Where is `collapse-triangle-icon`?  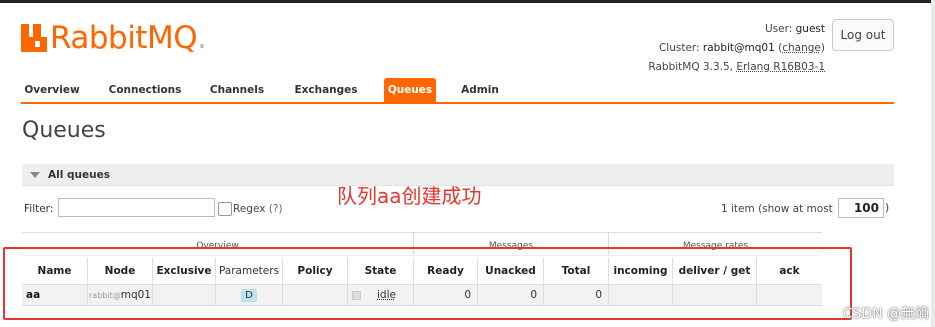 collapse-triangle-icon is located at coordinates (35, 174).